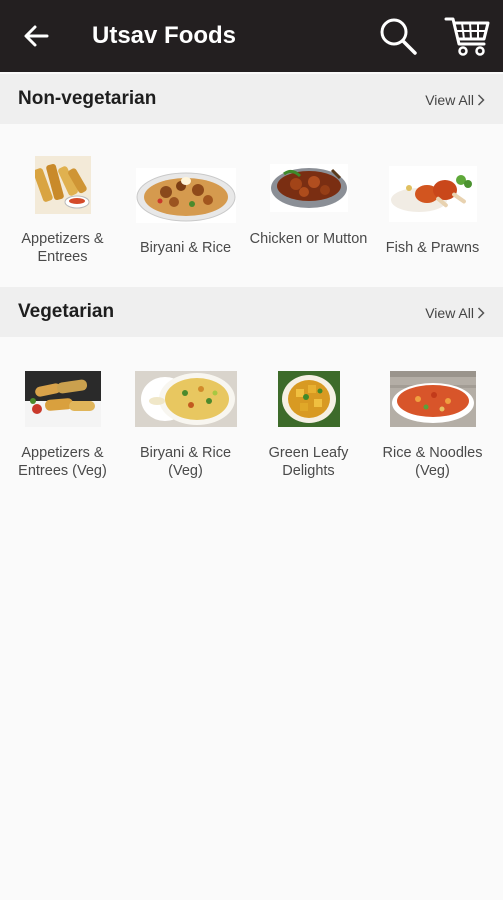 The image size is (503, 900). What do you see at coordinates (308, 429) in the screenshot?
I see `category-item-green-leafy: Green Leafy Delights` at bounding box center [308, 429].